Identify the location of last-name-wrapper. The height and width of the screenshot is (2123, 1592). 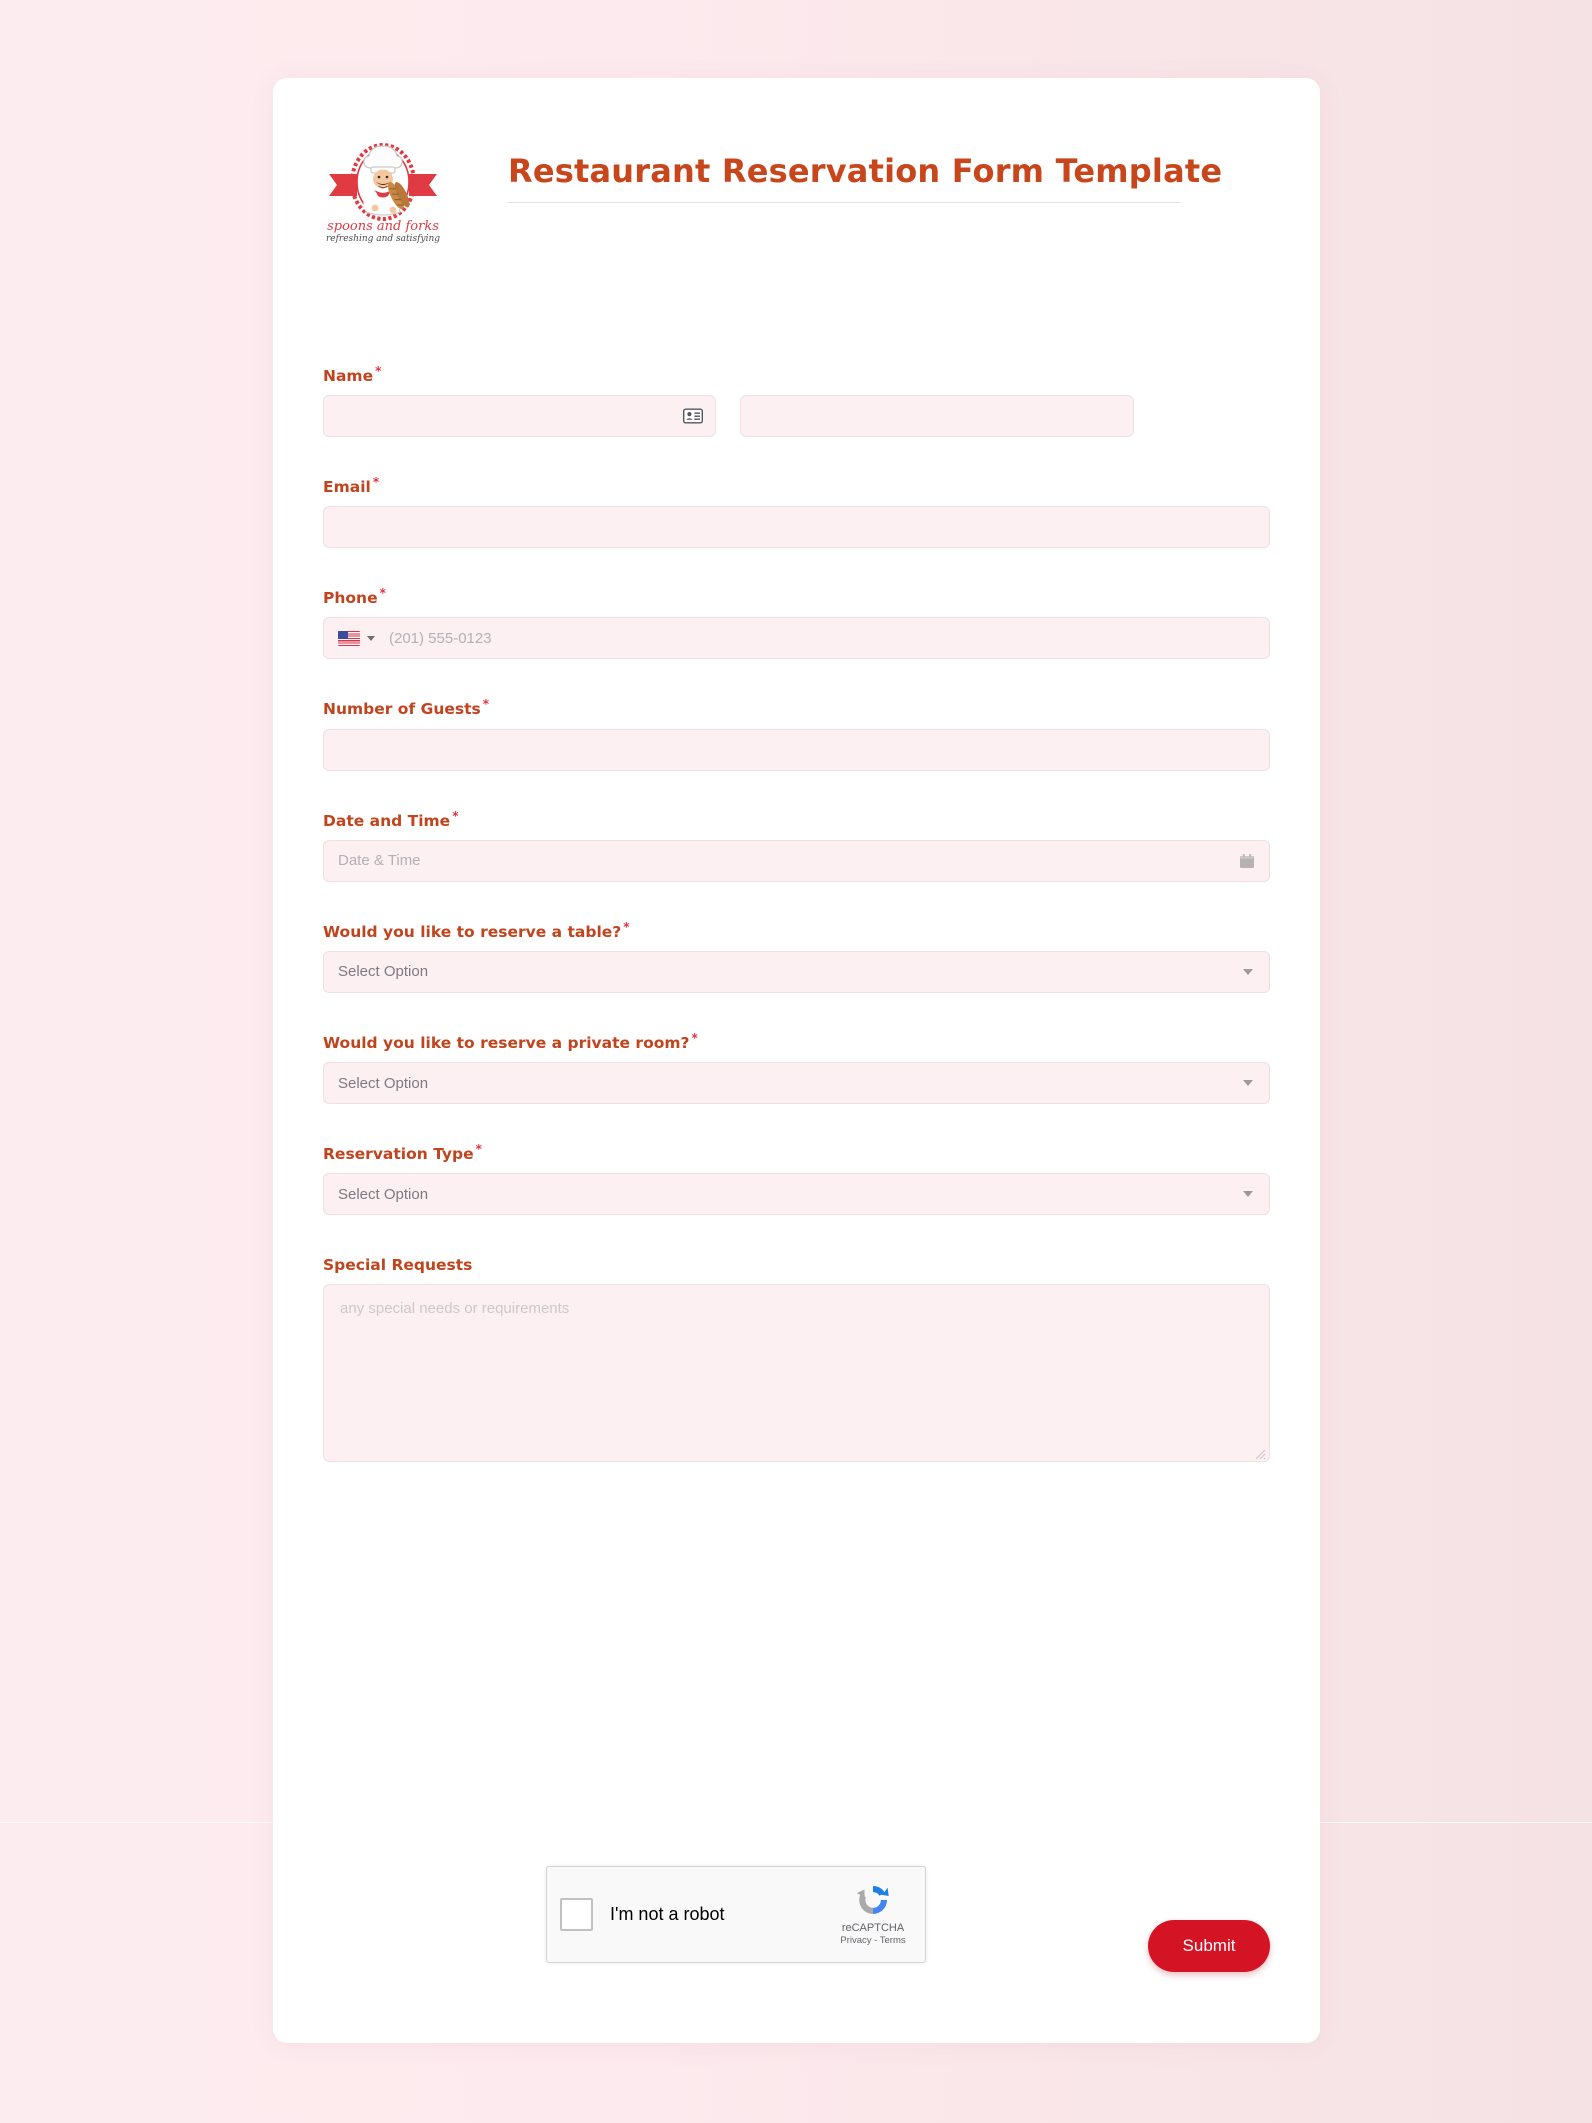
(937, 416).